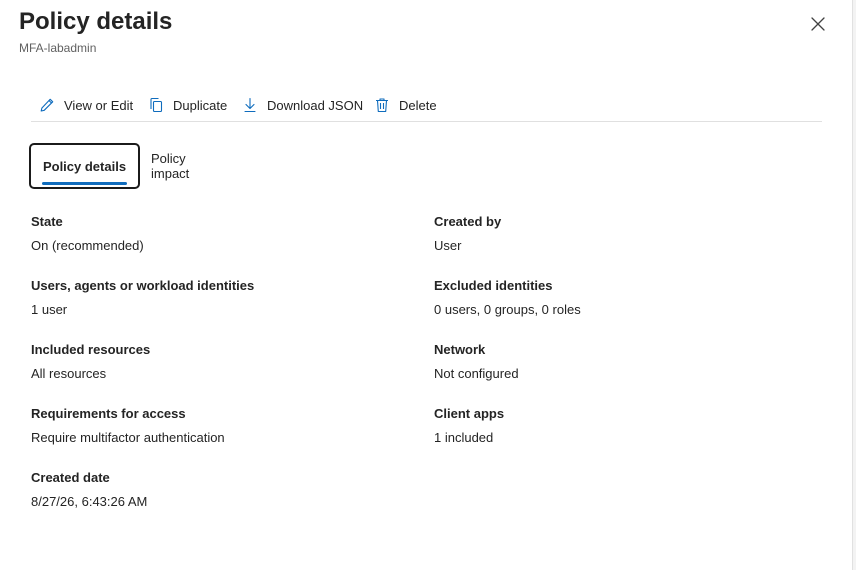  What do you see at coordinates (448, 245) in the screenshot?
I see `field-value: User` at bounding box center [448, 245].